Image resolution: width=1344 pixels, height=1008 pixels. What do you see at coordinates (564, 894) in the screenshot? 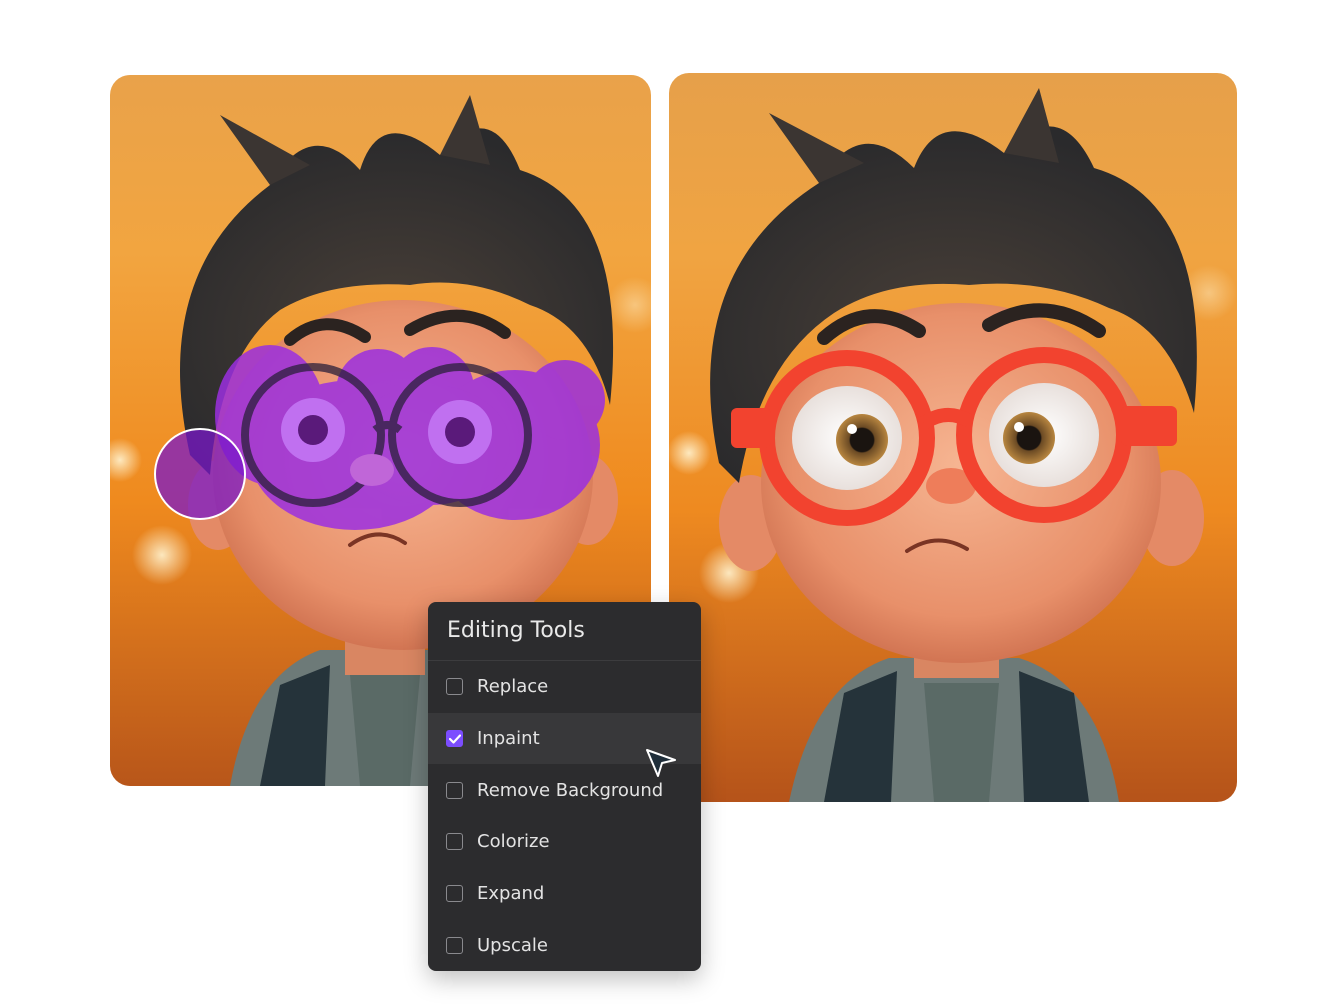
I see `tool-option-expand: Expand` at bounding box center [564, 894].